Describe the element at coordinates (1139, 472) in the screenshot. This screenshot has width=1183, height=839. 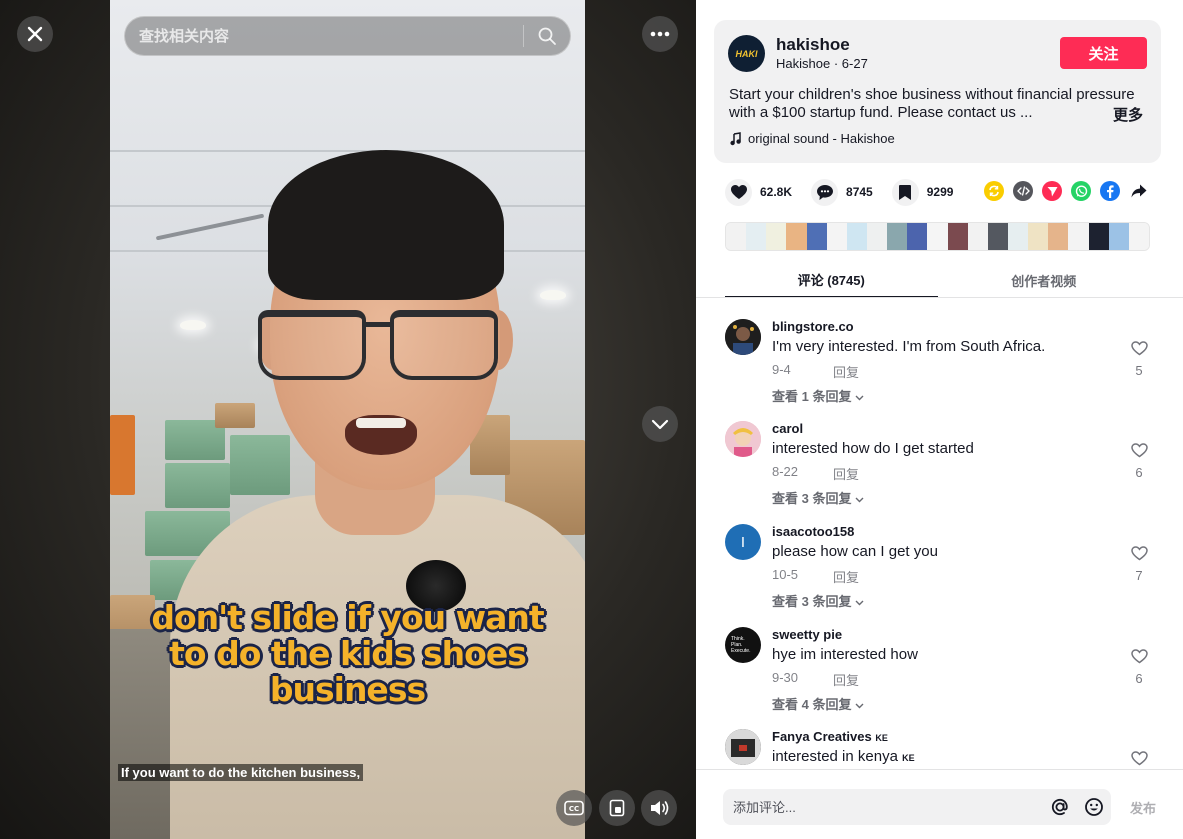
I see `comment-like-count: 6` at that location.